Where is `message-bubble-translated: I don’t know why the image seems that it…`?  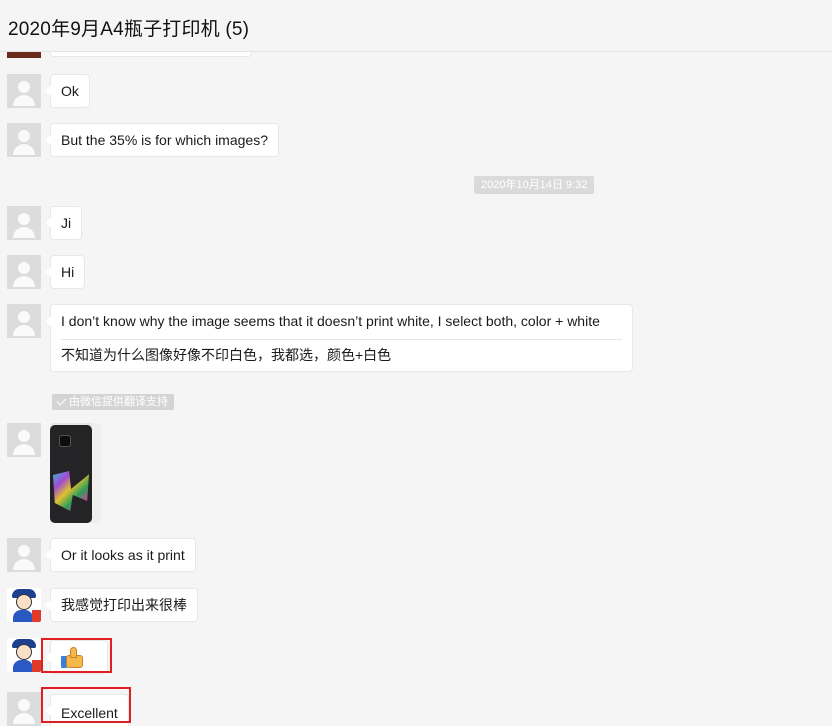
message-bubble-translated: I don’t know why the image seems that it… is located at coordinates (339, 338).